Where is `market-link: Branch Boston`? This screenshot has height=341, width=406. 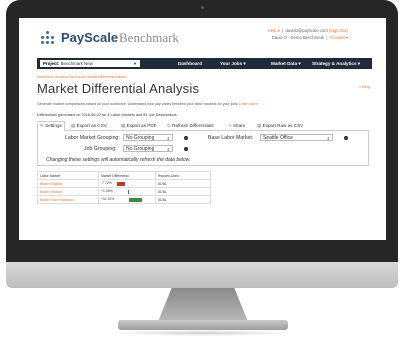
market-link: Branch Boston is located at coordinates (68, 191).